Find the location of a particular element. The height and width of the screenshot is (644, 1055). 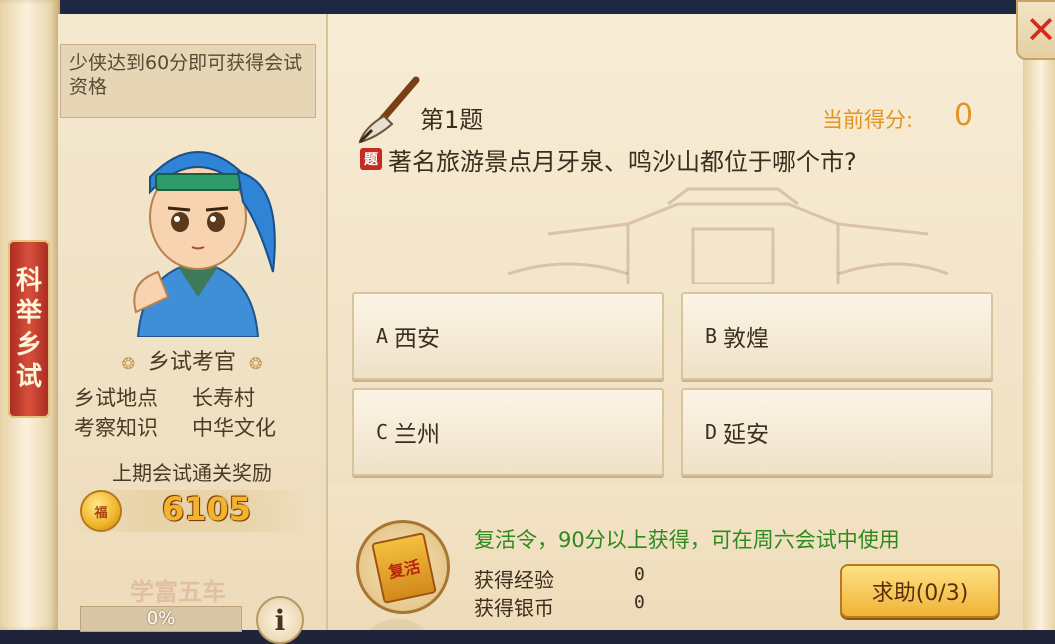

scroll-roll-right is located at coordinates (1038, 315).